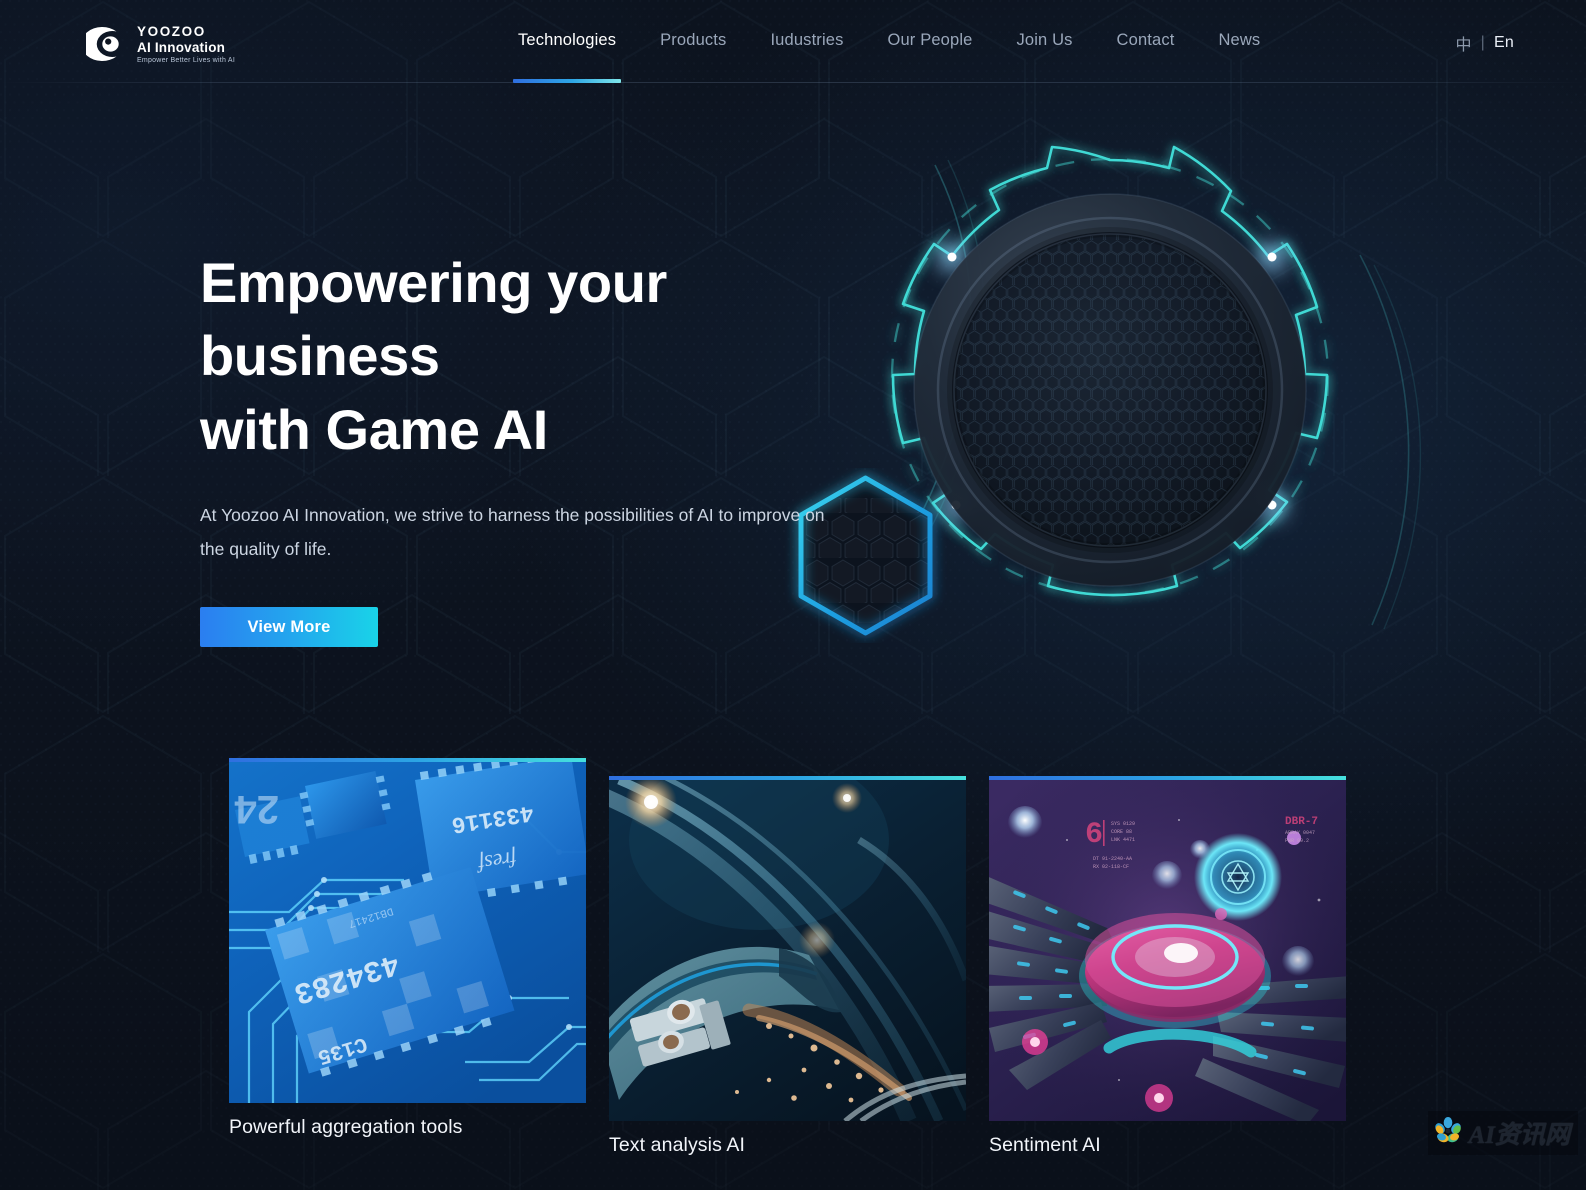  I want to click on svg-text: DBR-7, so click(1301, 822).